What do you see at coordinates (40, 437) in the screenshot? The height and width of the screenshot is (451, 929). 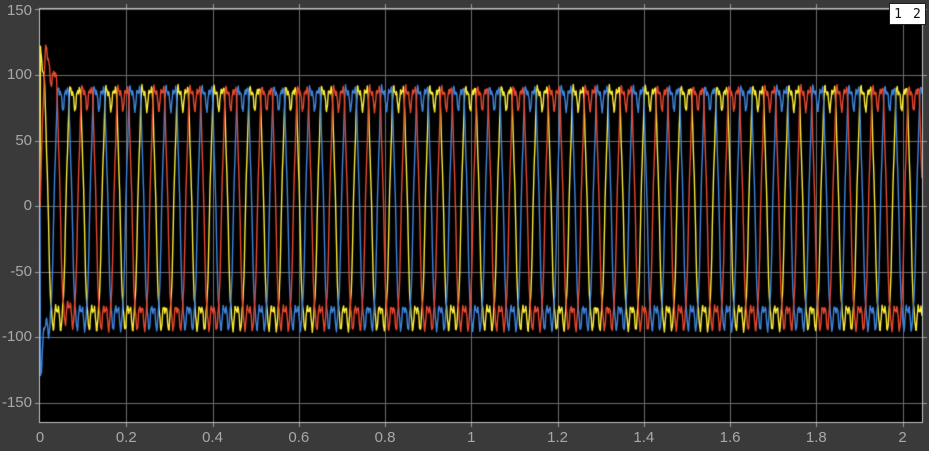 I see `x-tick-label: 0` at bounding box center [40, 437].